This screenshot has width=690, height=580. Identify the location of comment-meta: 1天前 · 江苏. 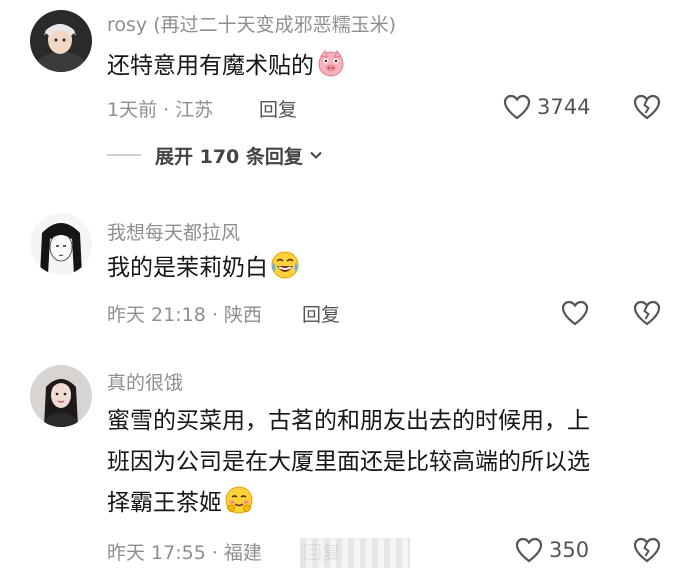
(160, 108).